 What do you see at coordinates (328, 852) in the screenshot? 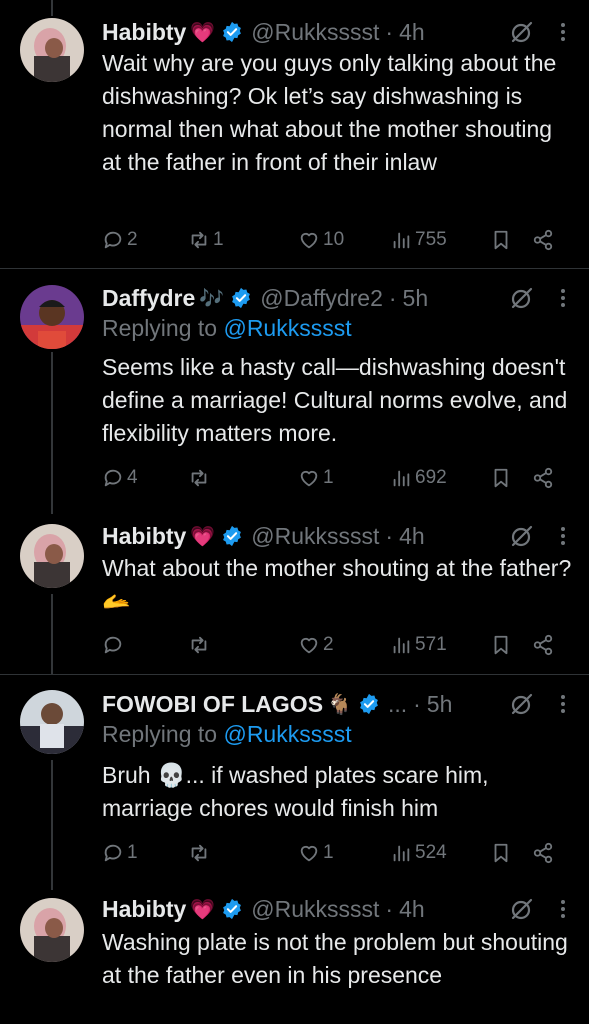
I see `like-count: 1` at bounding box center [328, 852].